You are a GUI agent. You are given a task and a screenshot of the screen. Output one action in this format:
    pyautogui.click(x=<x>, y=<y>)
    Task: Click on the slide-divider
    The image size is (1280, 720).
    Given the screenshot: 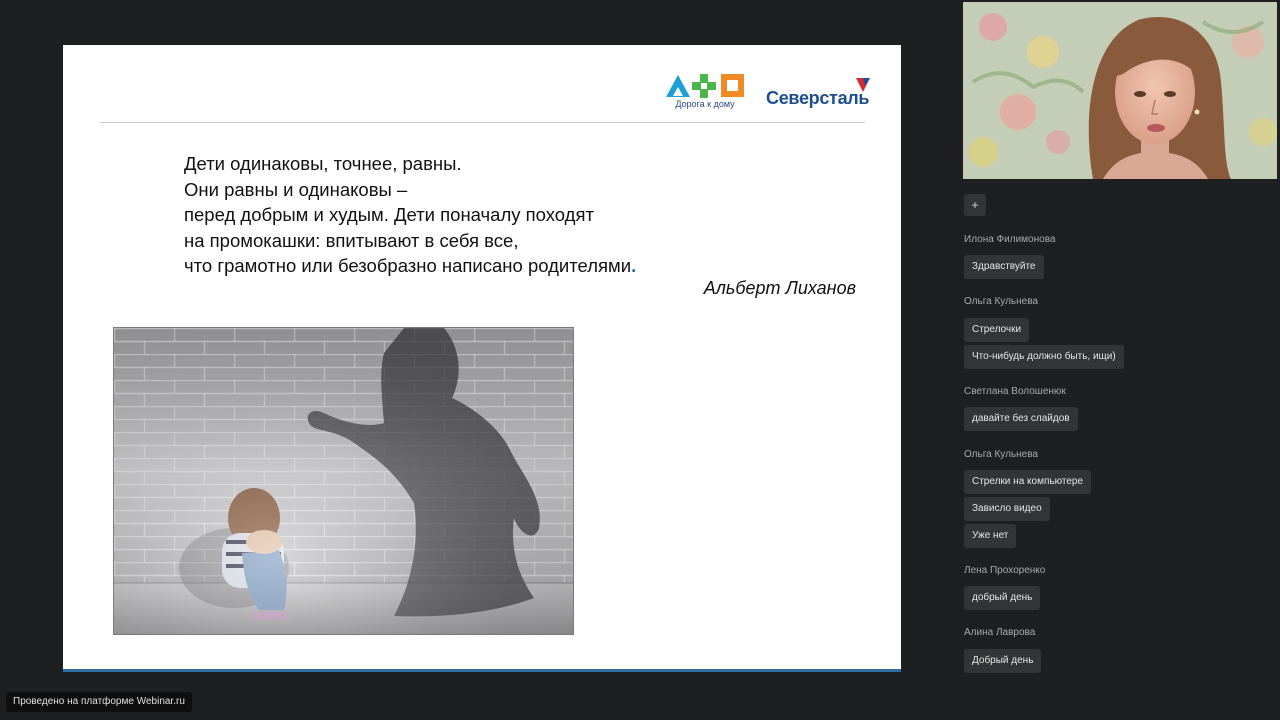 What is the action you would take?
    pyautogui.click(x=482, y=122)
    